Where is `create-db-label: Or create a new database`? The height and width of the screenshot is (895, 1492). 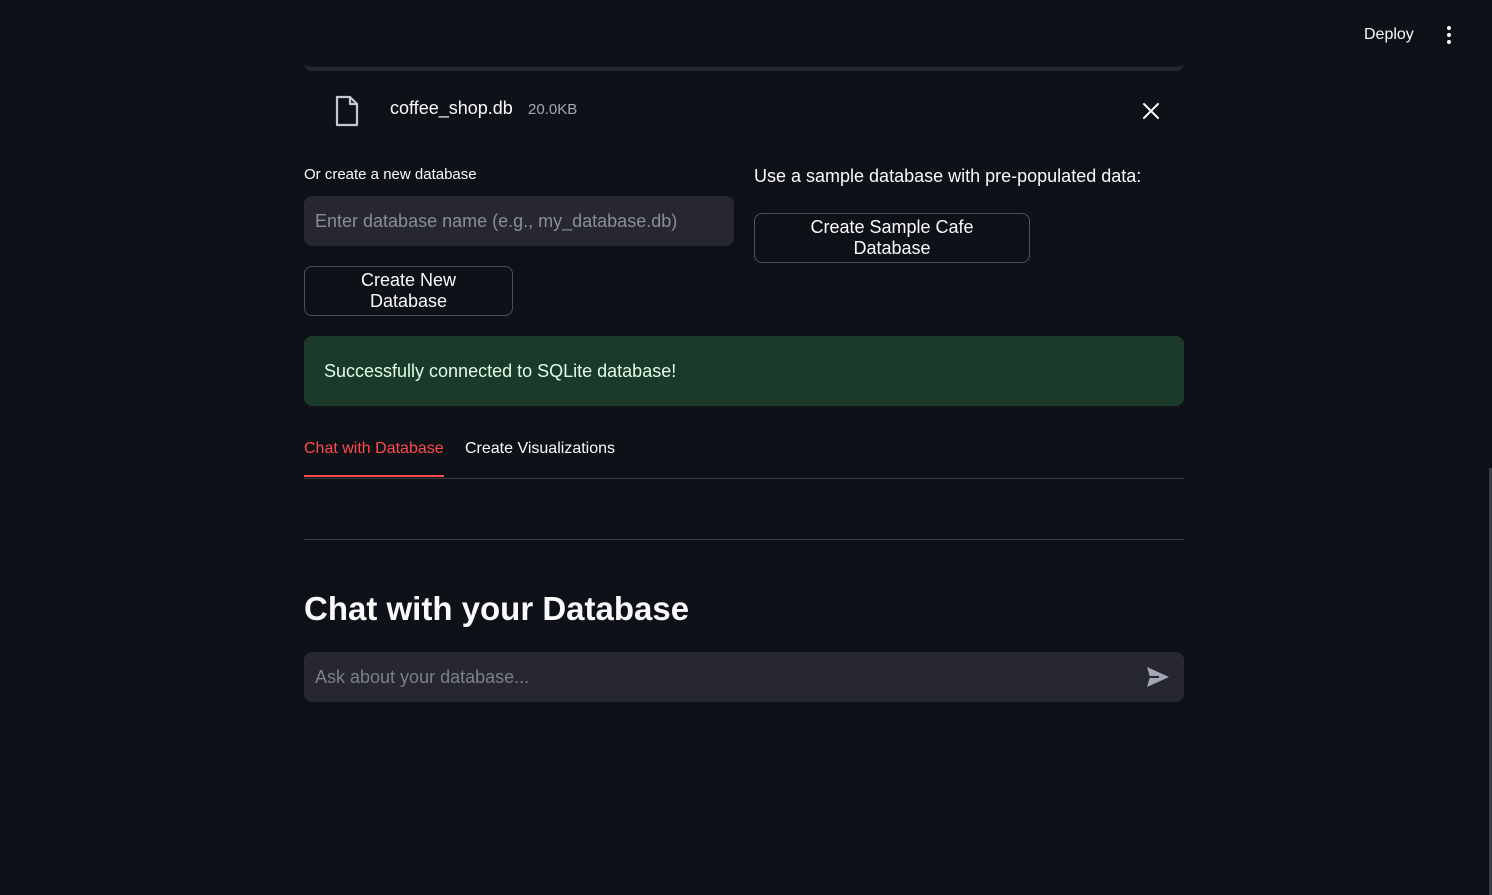
create-db-label: Or create a new database is located at coordinates (390, 174).